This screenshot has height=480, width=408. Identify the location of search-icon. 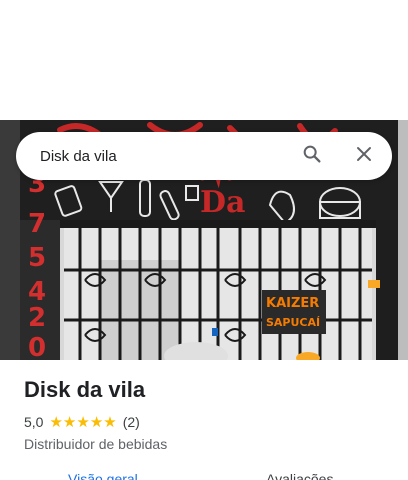
(312, 156).